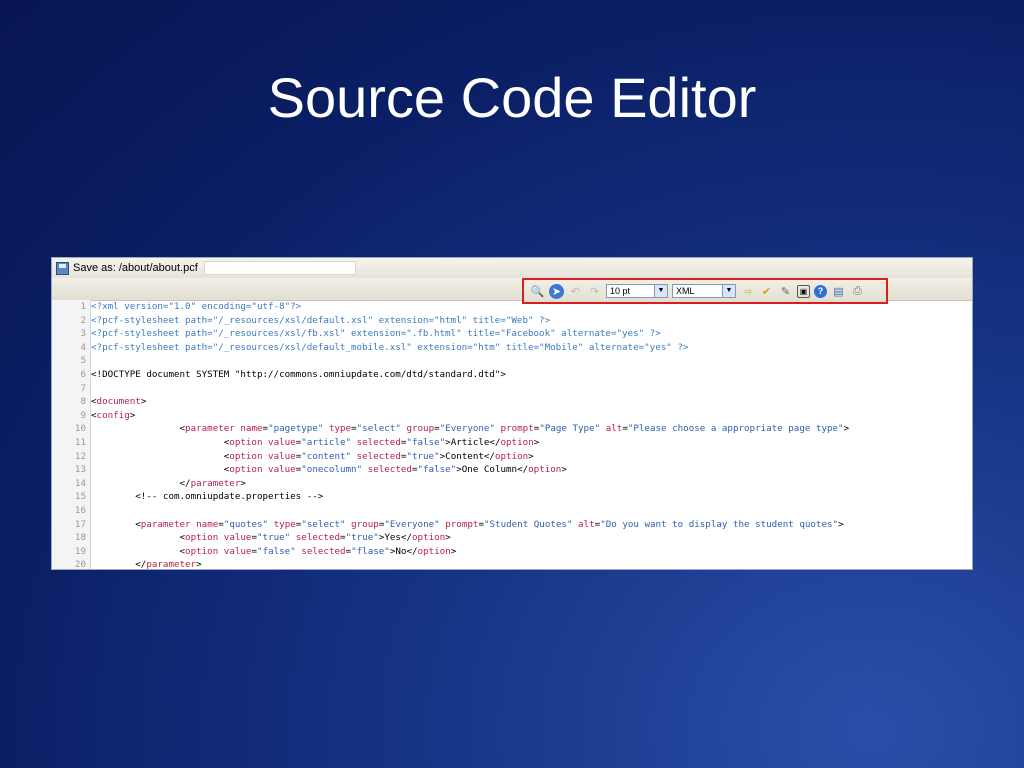 The width and height of the screenshot is (1024, 768). What do you see at coordinates (296, 429) in the screenshot?
I see `code-token: "pagetype"` at bounding box center [296, 429].